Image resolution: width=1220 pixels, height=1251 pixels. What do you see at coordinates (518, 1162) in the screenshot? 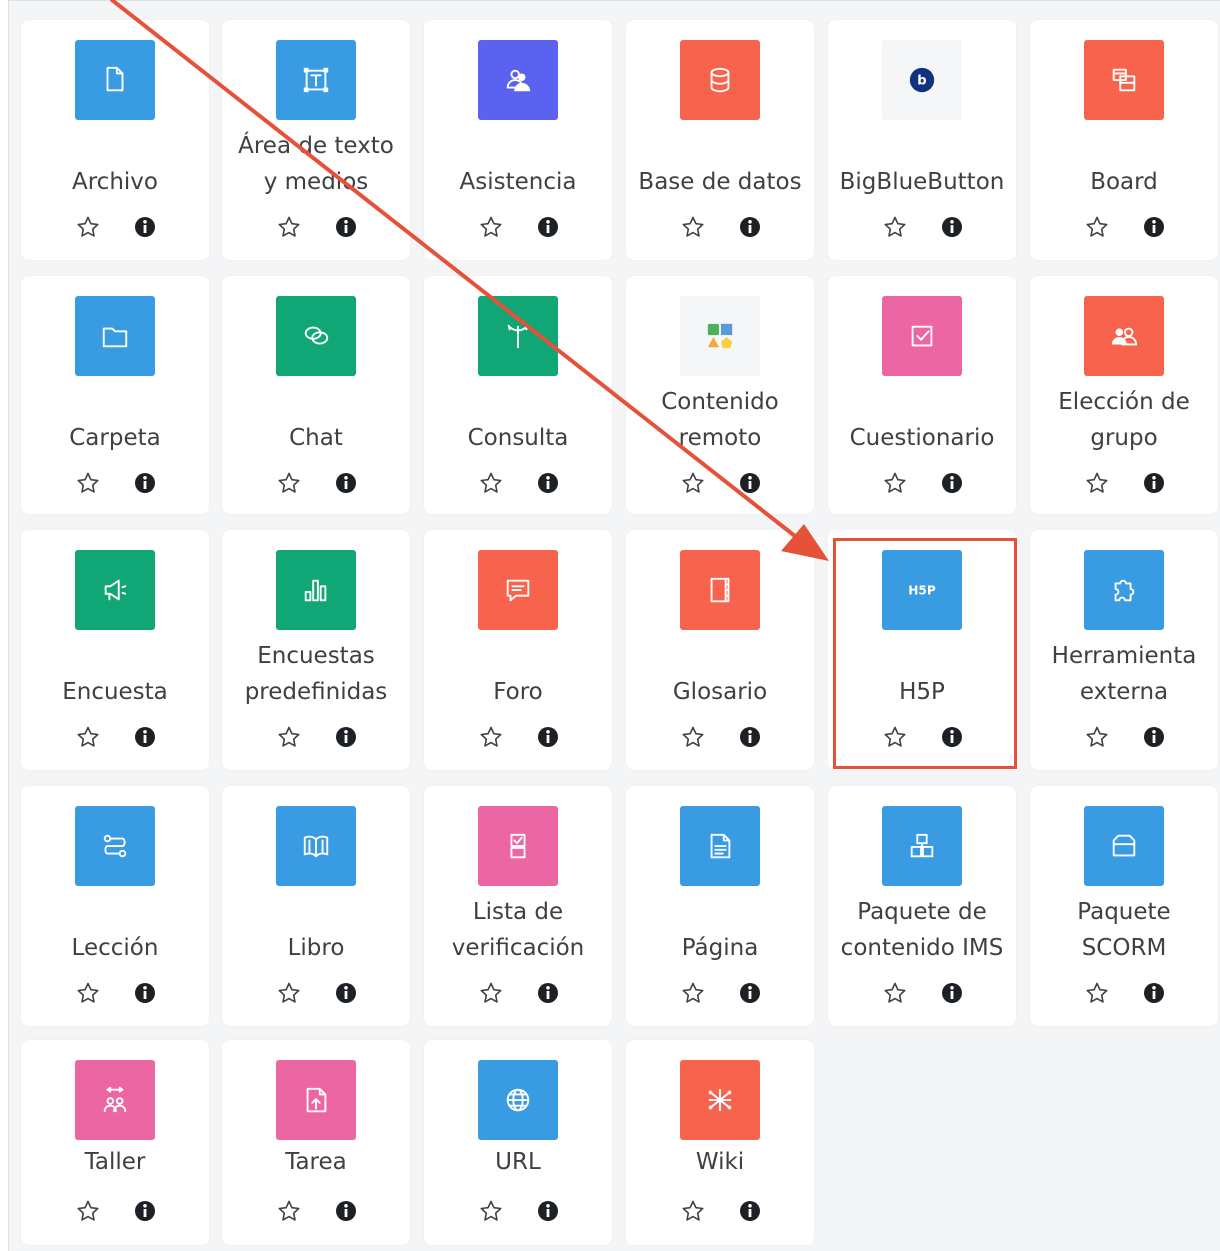
I see `activity-label: URL` at bounding box center [518, 1162].